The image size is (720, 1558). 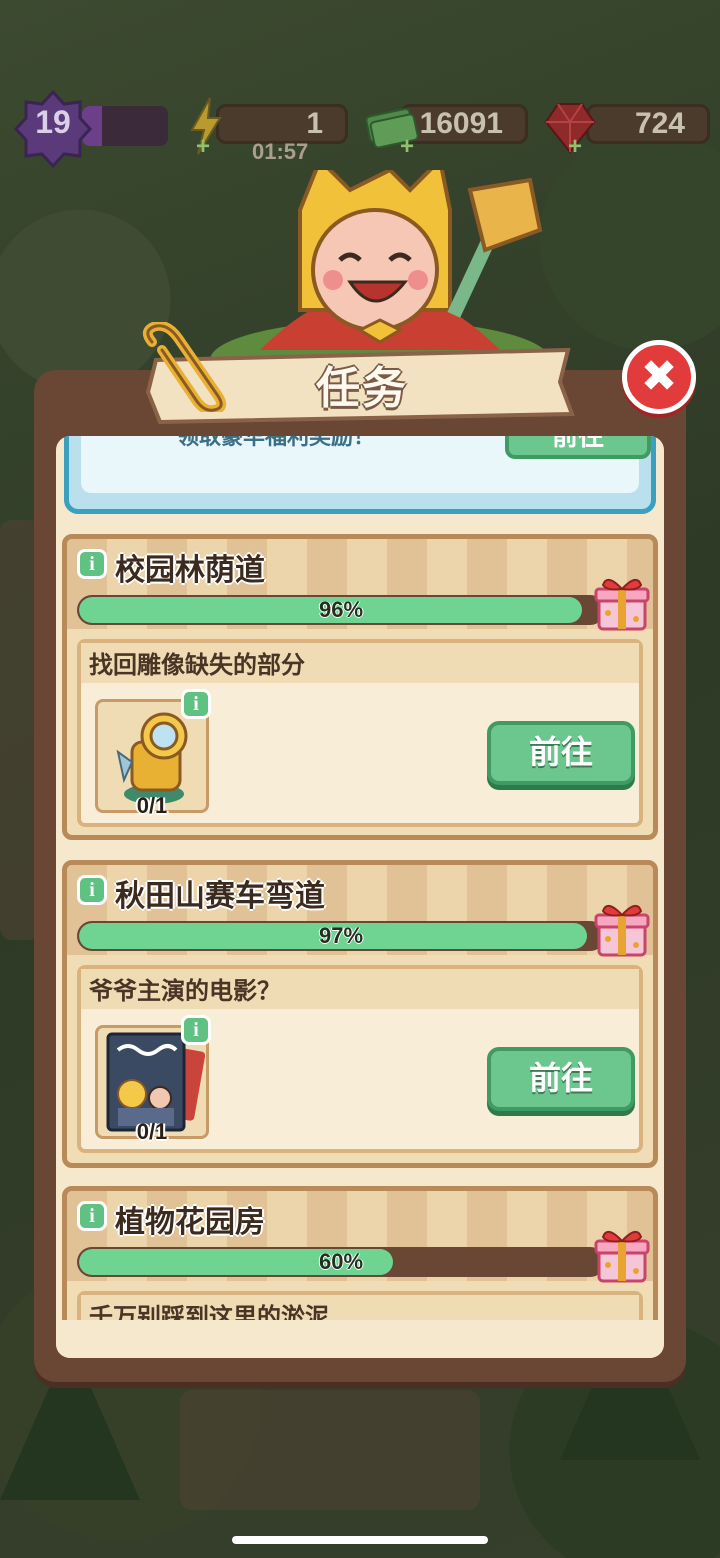 What do you see at coordinates (578, 447) in the screenshot?
I see `promo-go-button: 前往` at bounding box center [578, 447].